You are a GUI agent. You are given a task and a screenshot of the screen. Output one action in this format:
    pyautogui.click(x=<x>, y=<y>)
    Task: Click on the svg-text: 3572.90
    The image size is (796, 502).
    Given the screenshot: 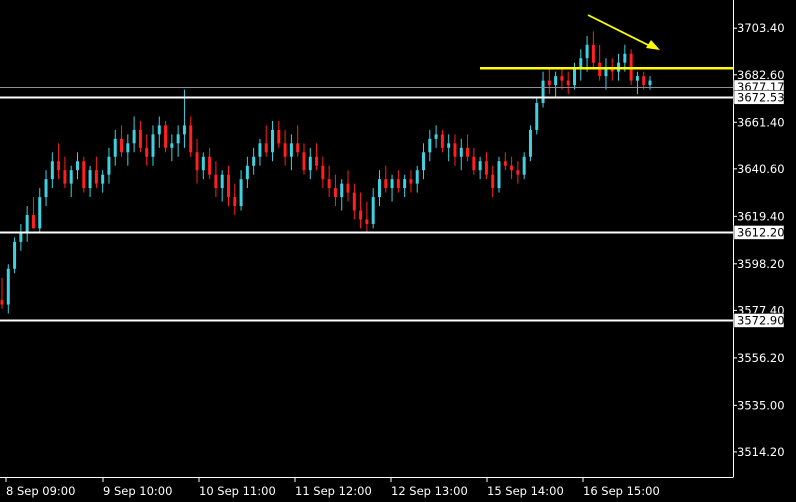 What is the action you would take?
    pyautogui.click(x=761, y=320)
    